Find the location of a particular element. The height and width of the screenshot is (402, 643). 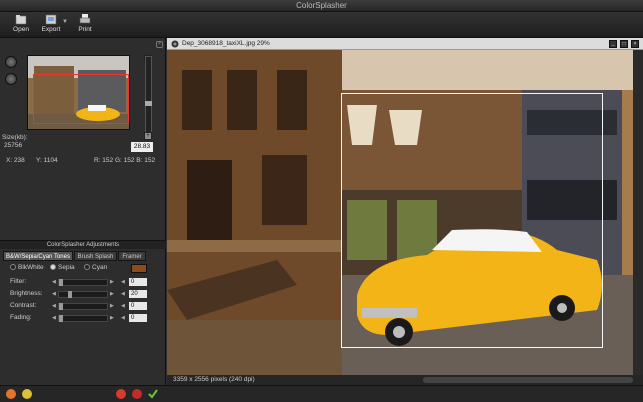

zoom-percent-field: 28.83 is located at coordinates (142, 147).